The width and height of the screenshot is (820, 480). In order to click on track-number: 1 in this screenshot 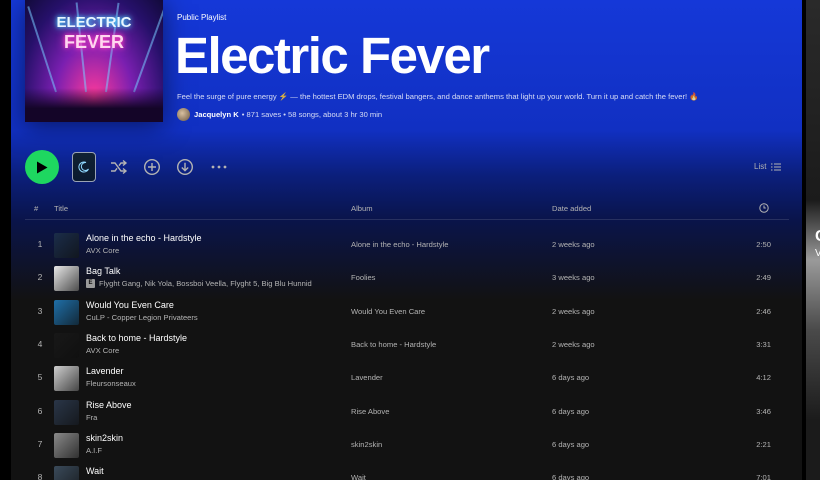, I will do `click(40, 244)`.